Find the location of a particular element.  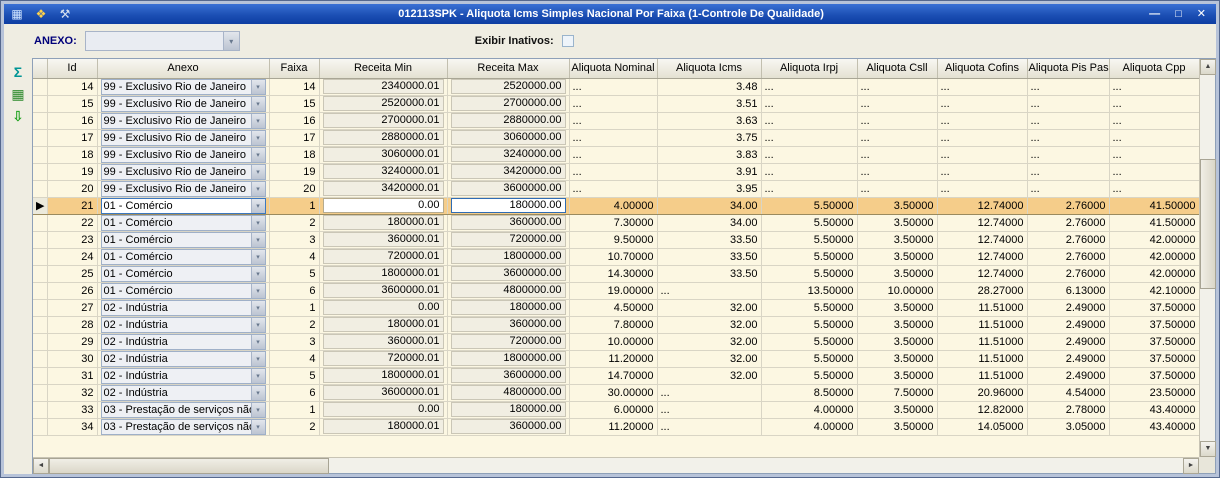

receita-max-editor: 2700000.00 is located at coordinates (508, 103).